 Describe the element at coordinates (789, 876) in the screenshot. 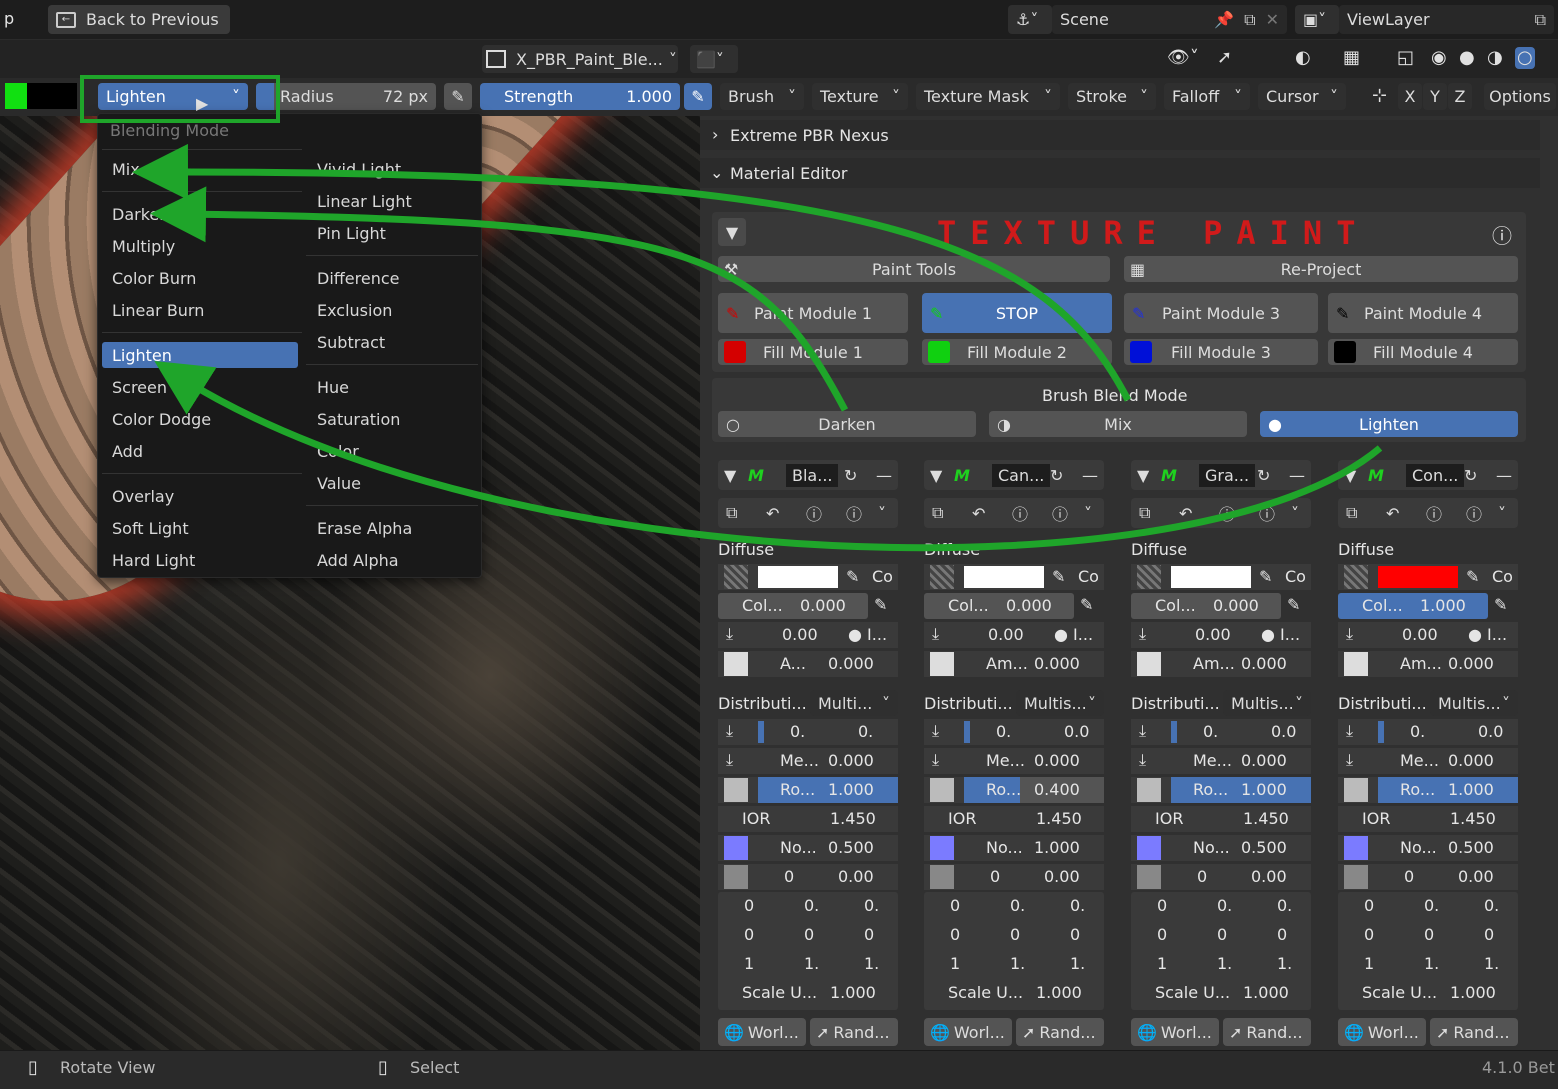

I see `displacement-a: 0` at that location.